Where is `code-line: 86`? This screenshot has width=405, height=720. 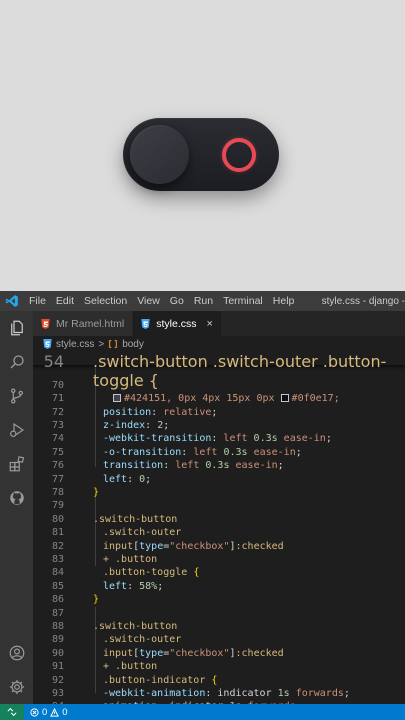 code-line: 86 is located at coordinates (219, 592).